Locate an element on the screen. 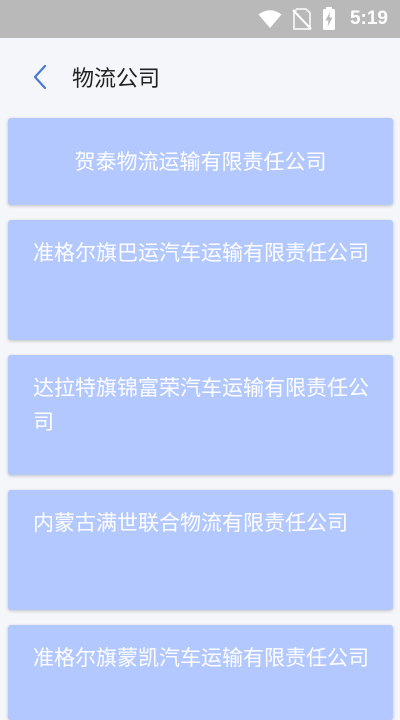 This screenshot has width=400, height=720. status-time: 5:19 is located at coordinates (368, 18).